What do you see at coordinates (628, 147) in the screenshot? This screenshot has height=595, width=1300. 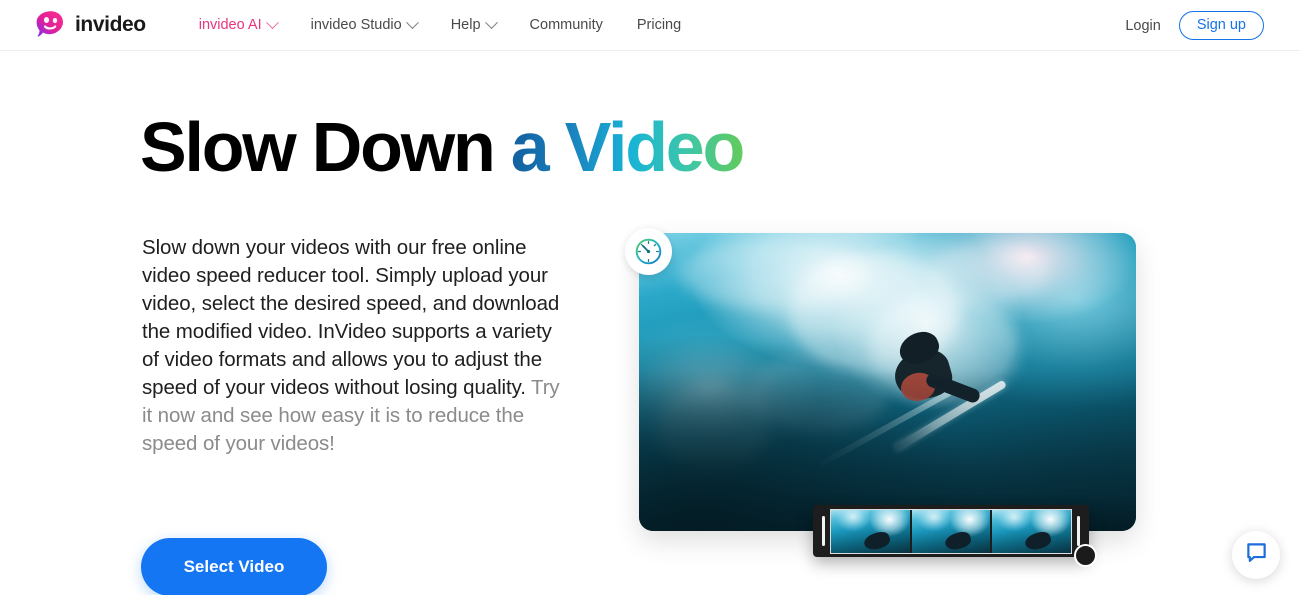 I see `page-title-gradient: a Video` at bounding box center [628, 147].